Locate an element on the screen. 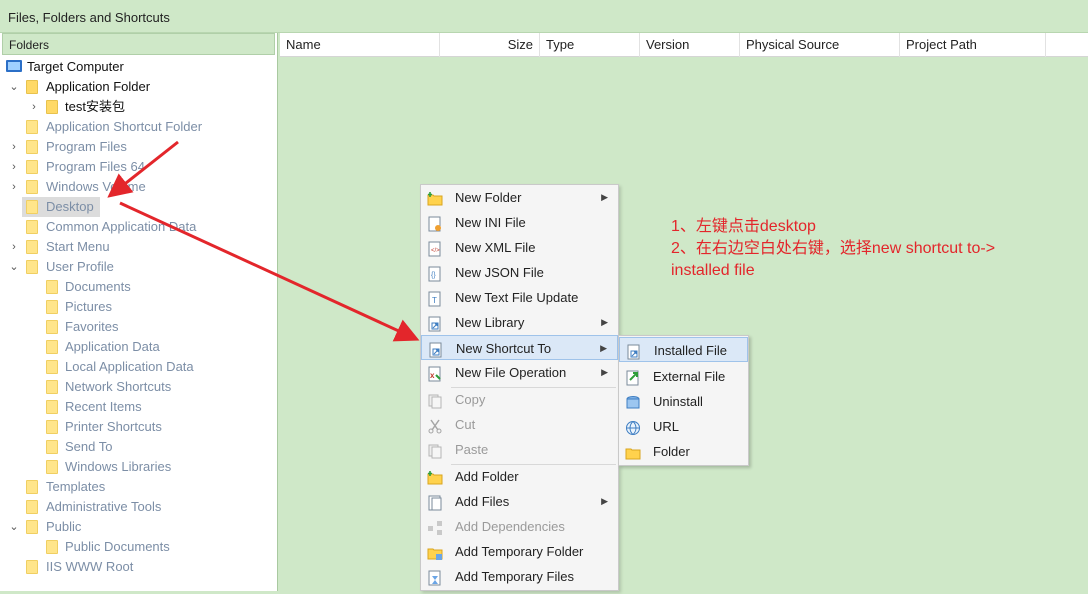  menu-item-new-library: New Library ▶ is located at coordinates (519, 322).